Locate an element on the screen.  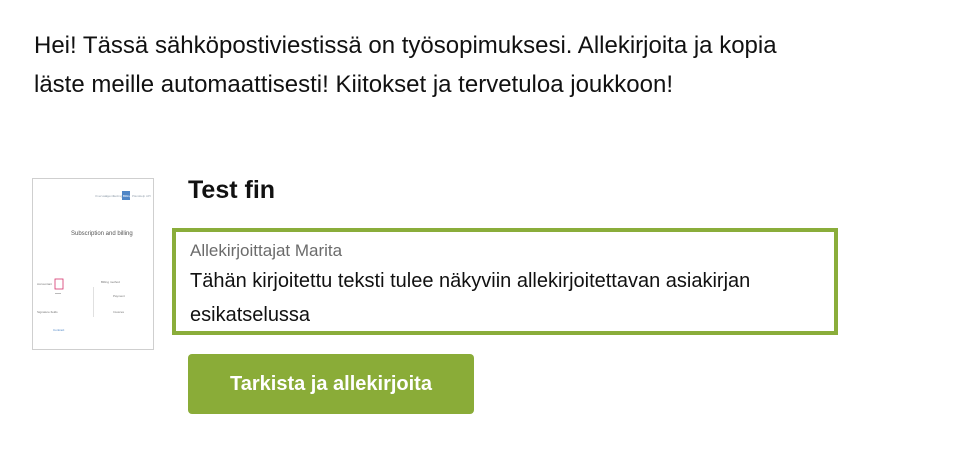
thumb-highlight-mark is located at coordinates (59, 284).